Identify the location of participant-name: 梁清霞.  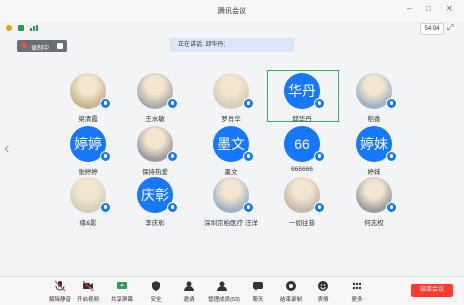
(88, 119).